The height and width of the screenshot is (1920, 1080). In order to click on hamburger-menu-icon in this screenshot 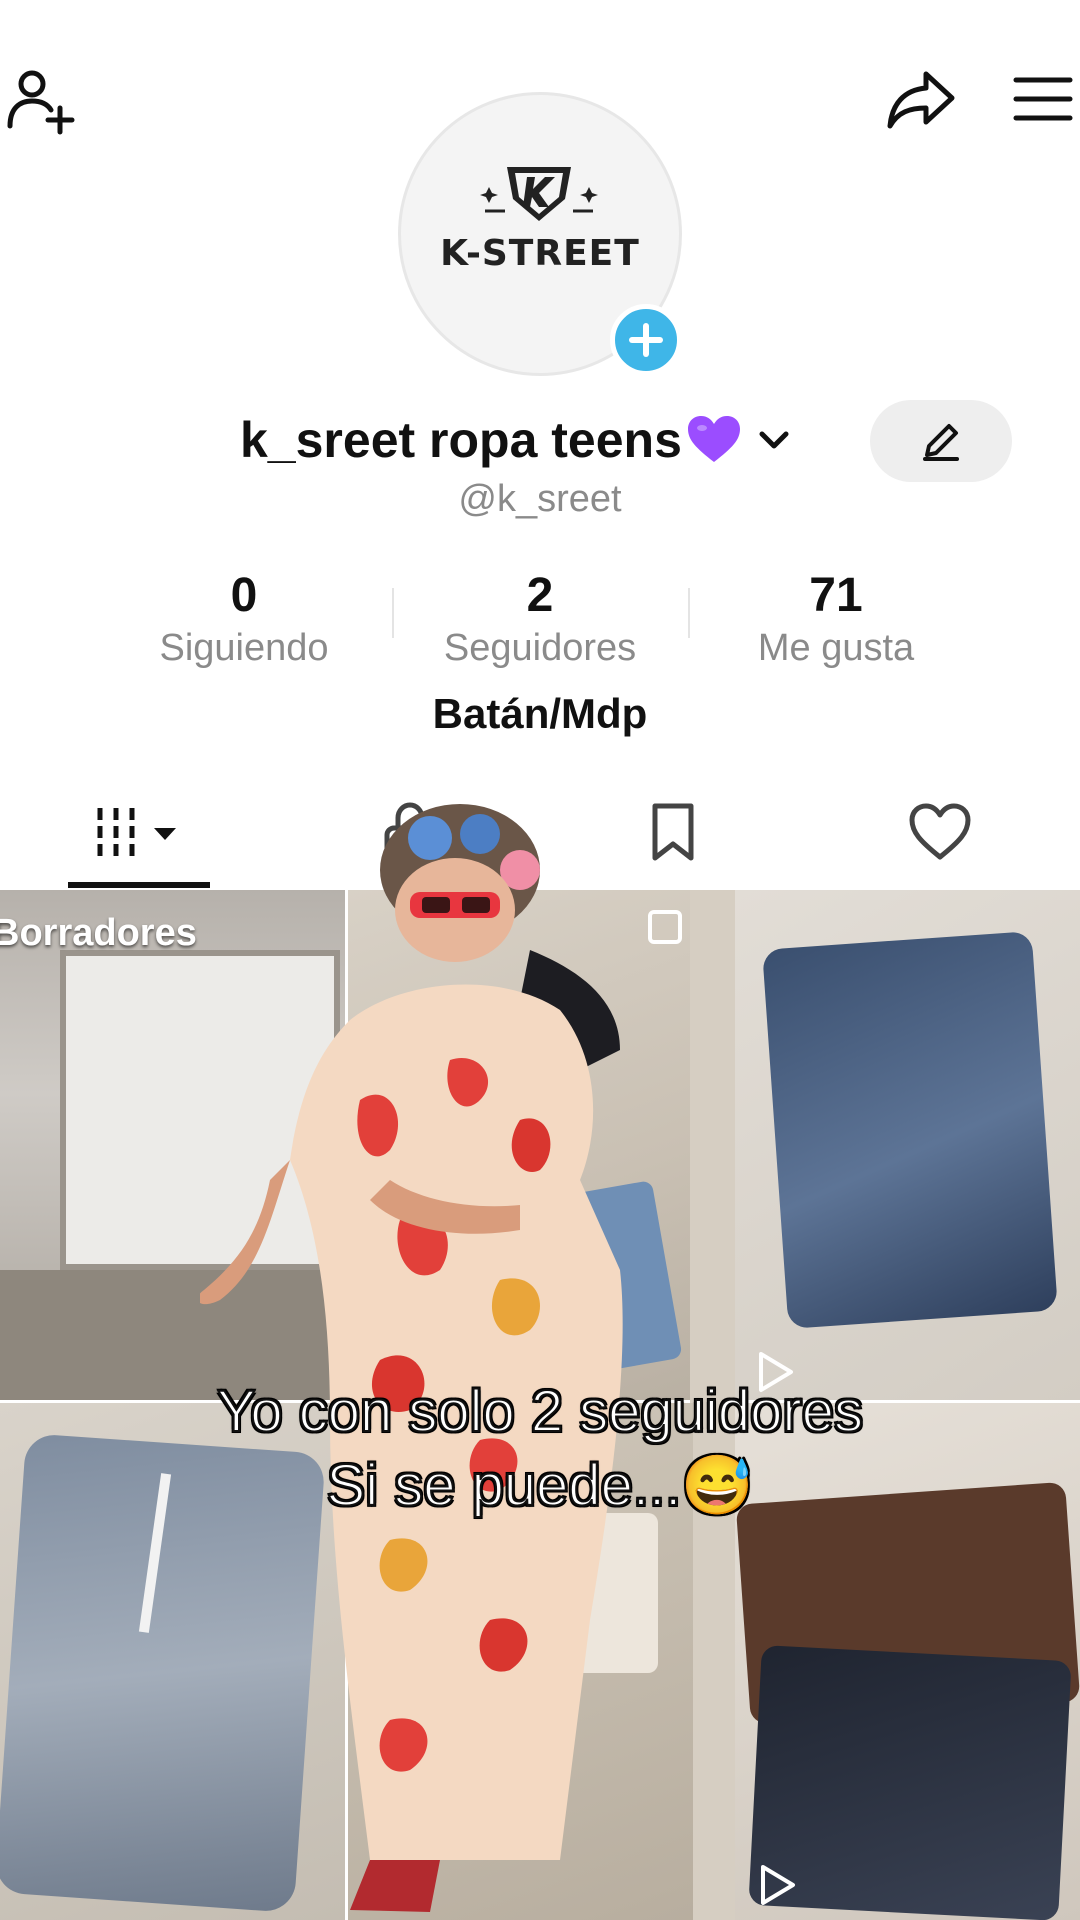, I will do `click(1043, 99)`.